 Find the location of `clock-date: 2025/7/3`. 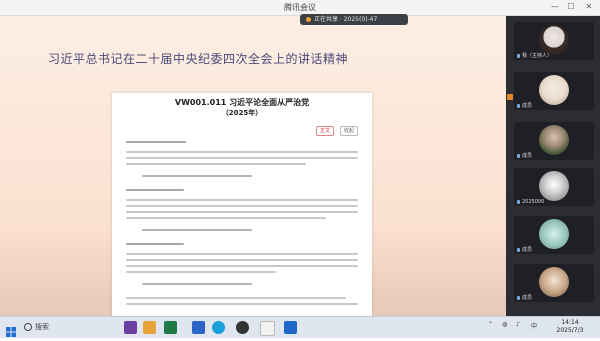

clock-date: 2025/7/3 is located at coordinates (570, 330).